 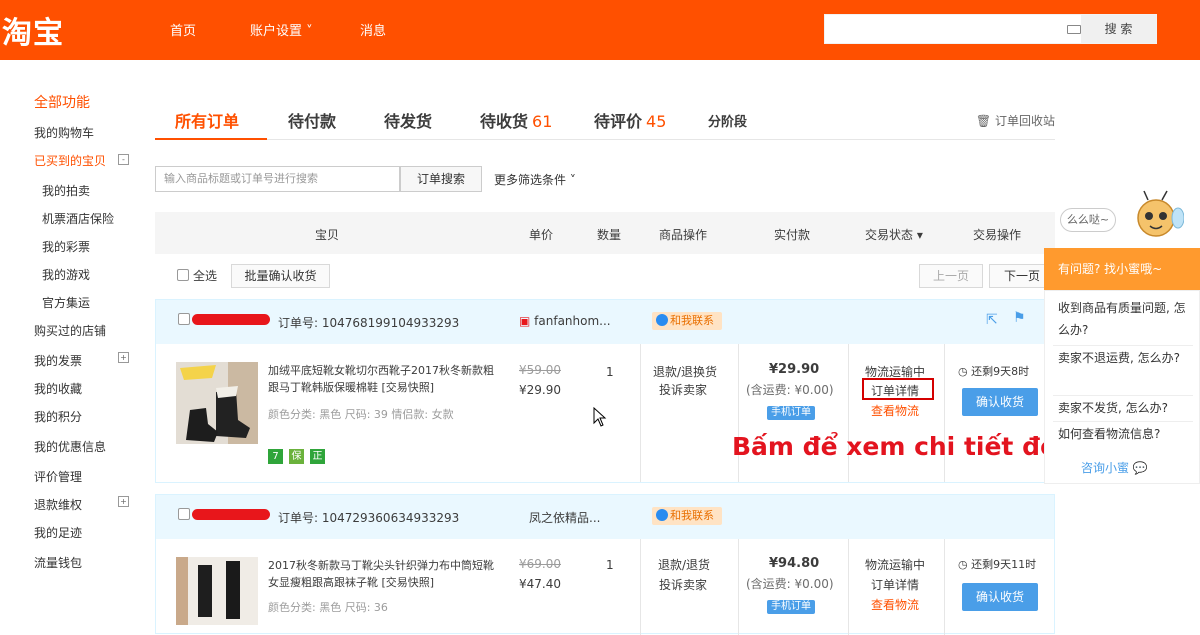 I want to click on sidebar-item-refunds: 退款维权, so click(x=58, y=504).